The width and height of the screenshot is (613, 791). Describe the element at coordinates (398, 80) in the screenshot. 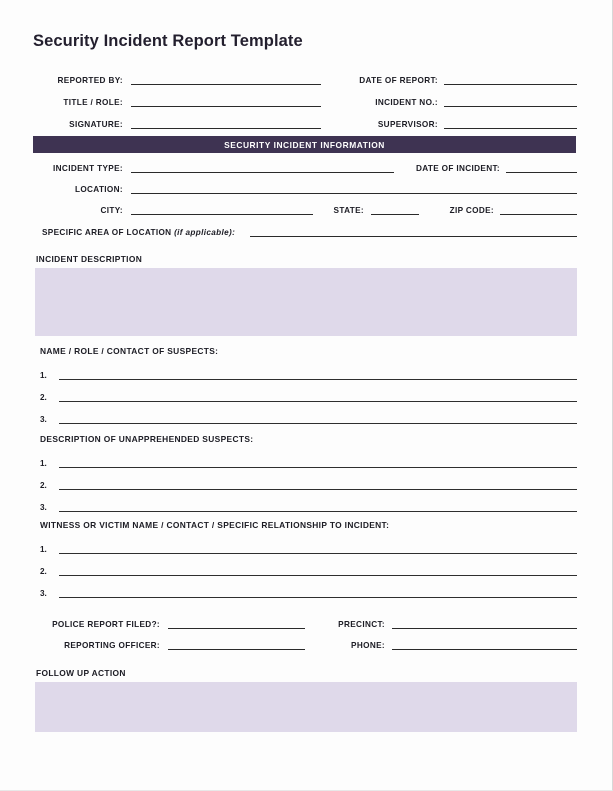

I see `label-date-of-report: DATE OF REPORT:` at that location.